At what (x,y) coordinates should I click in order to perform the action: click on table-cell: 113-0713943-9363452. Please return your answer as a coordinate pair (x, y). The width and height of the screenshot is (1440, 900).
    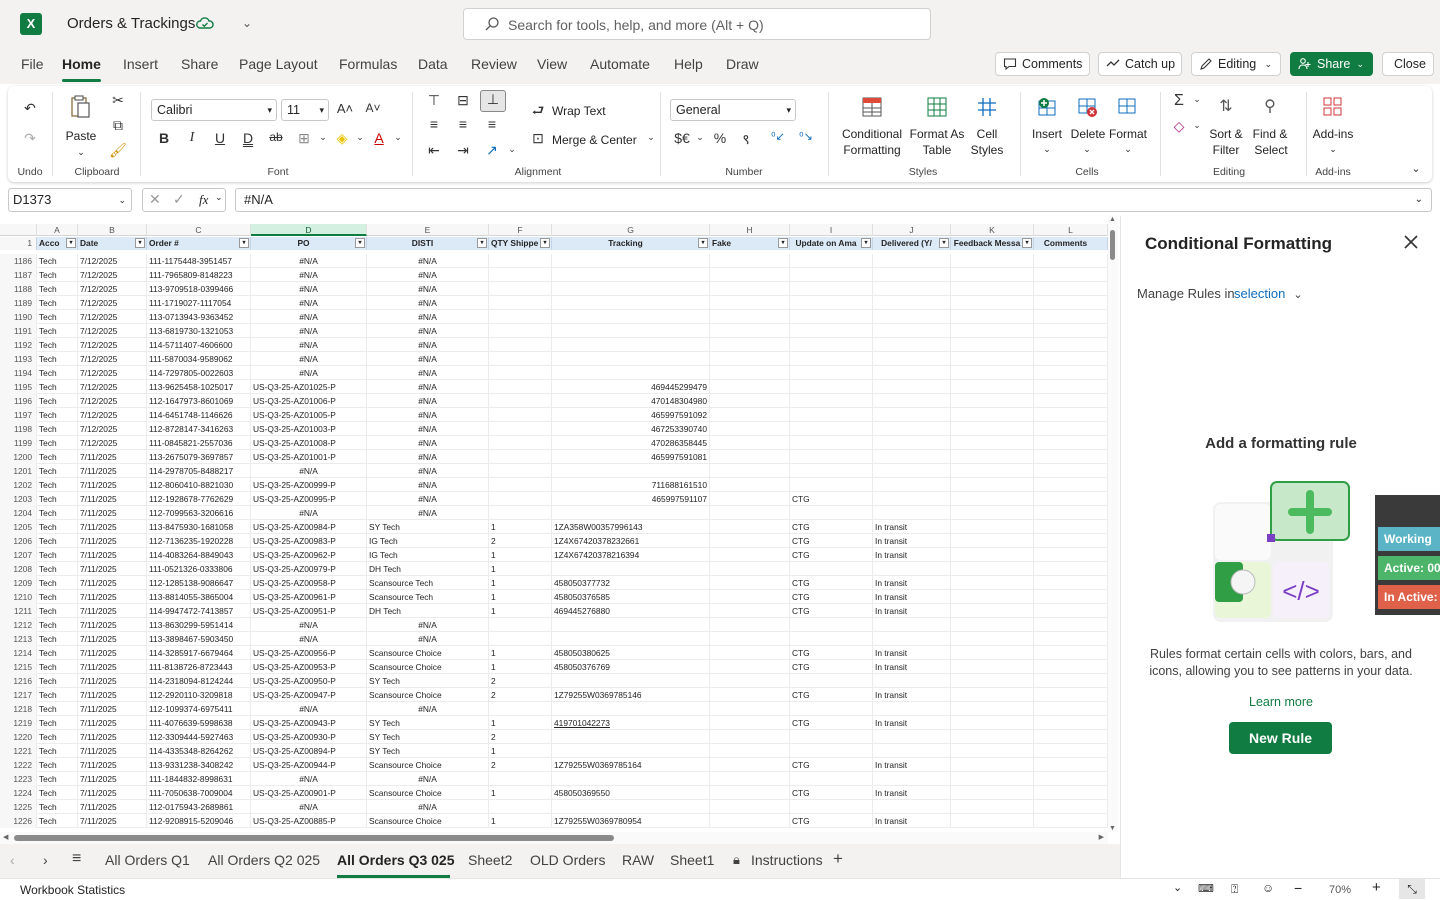
    Looking at the image, I should click on (199, 317).